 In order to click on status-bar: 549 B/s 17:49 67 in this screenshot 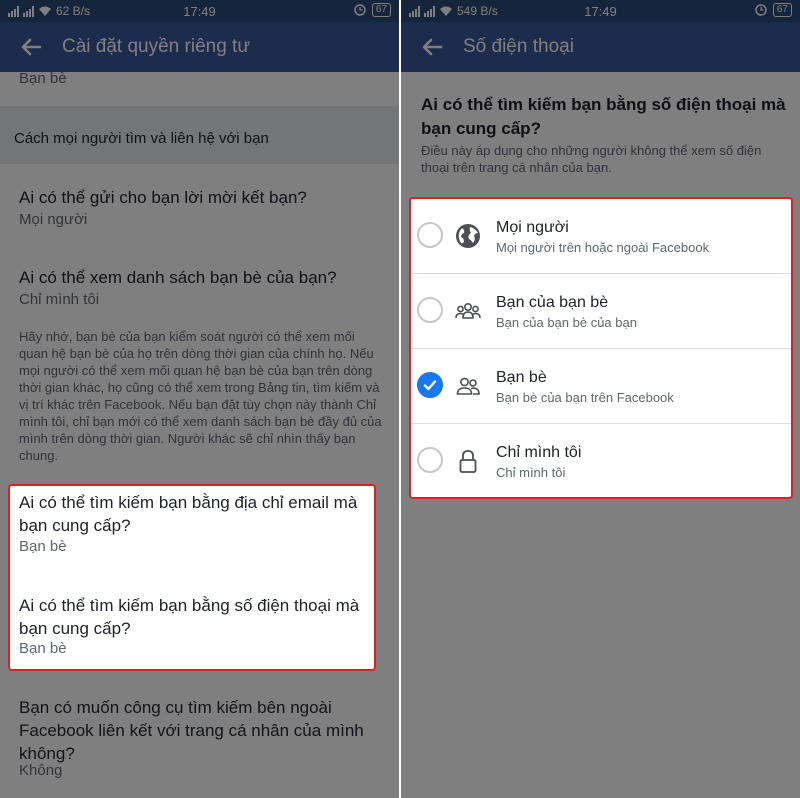, I will do `click(600, 11)`.